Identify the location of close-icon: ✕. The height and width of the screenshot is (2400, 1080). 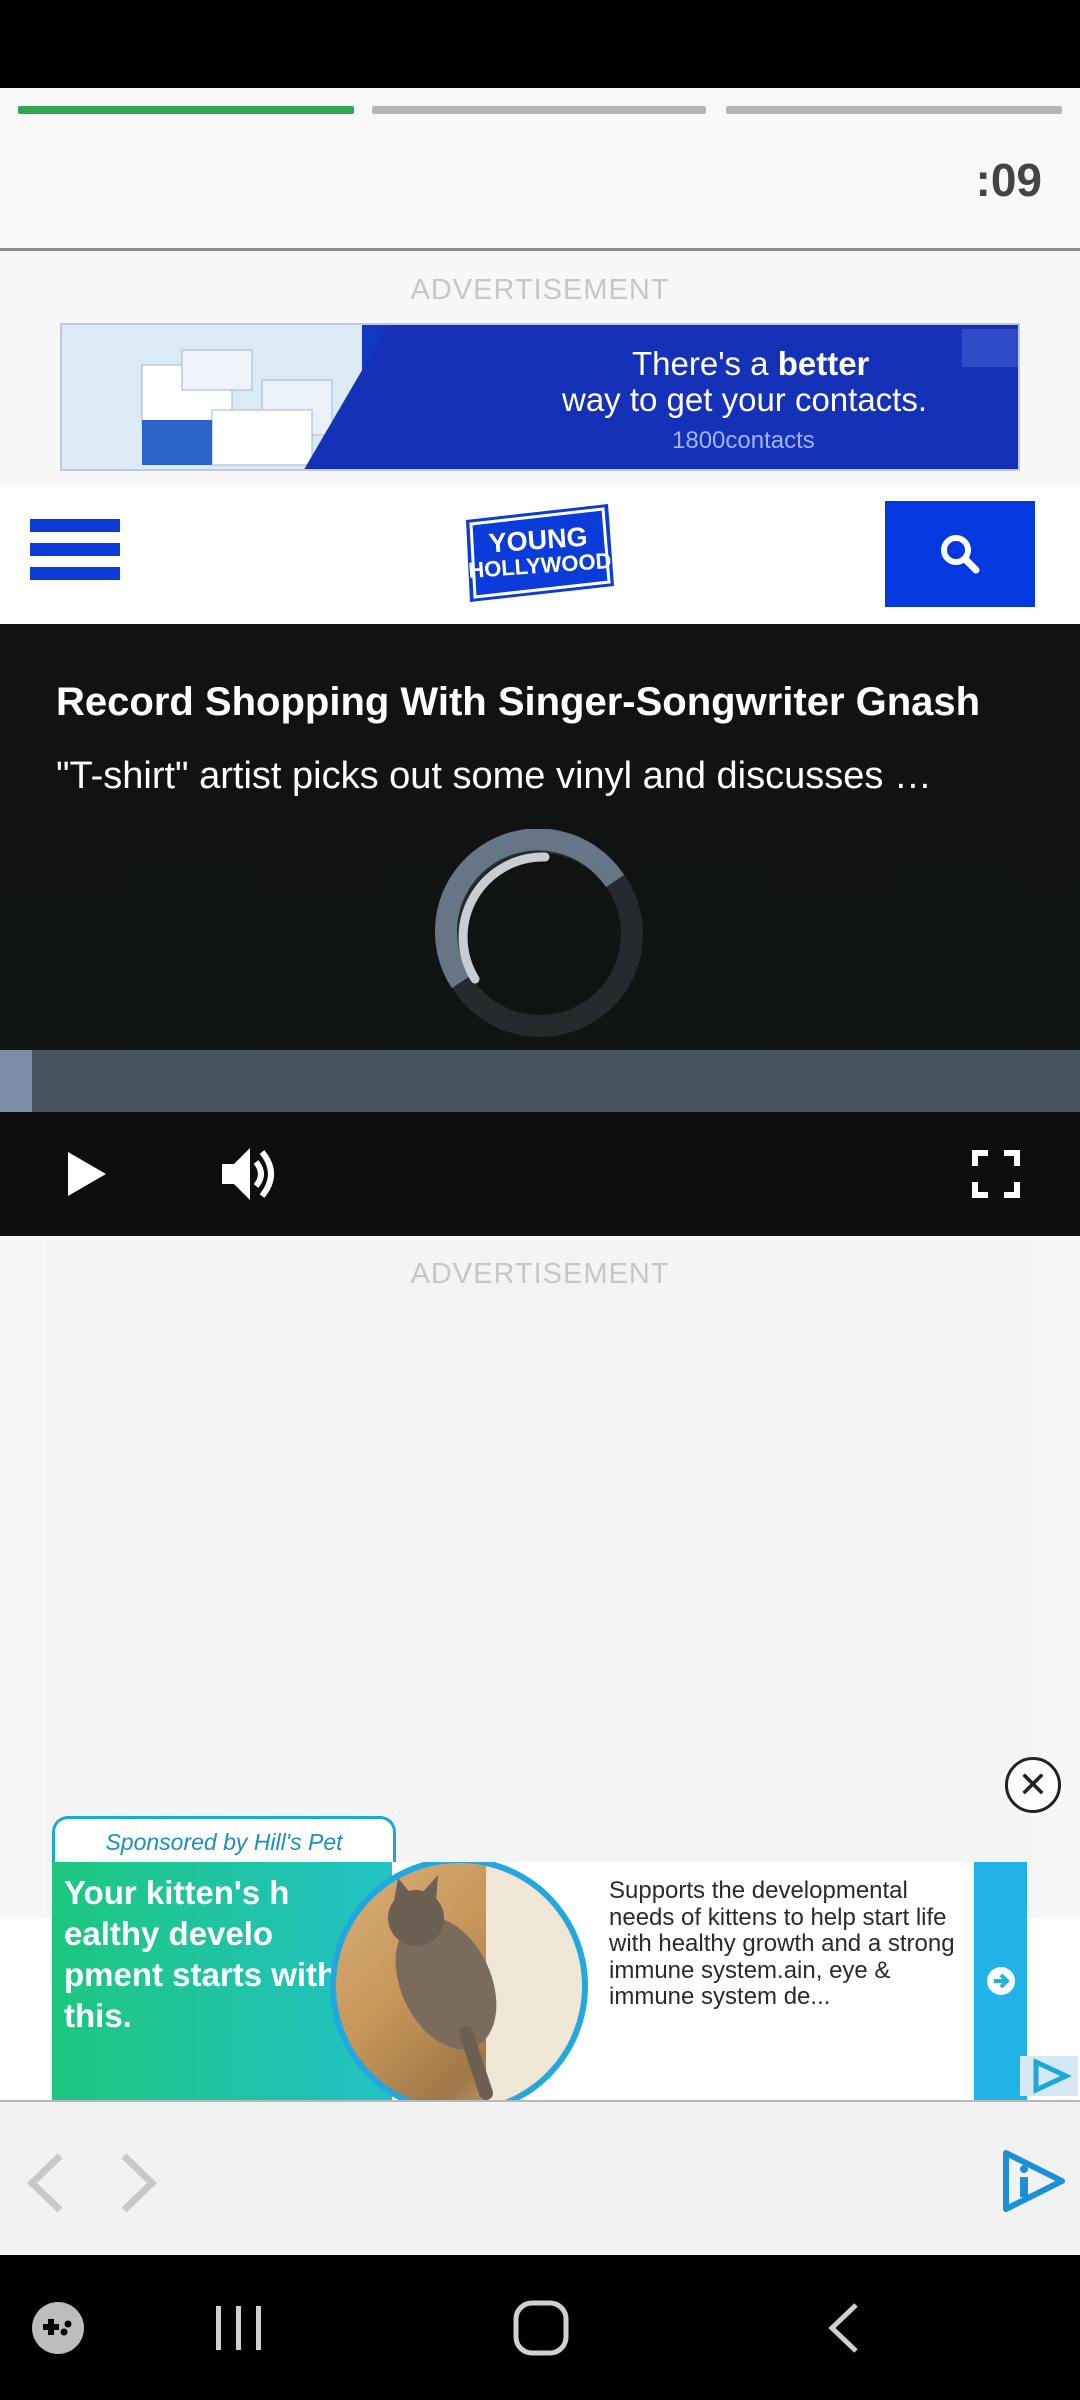
(1033, 1784).